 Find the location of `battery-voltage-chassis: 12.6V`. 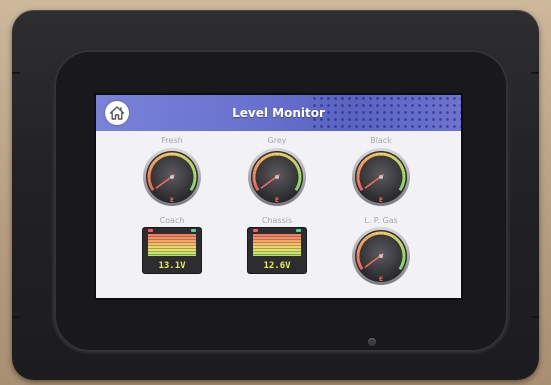

battery-voltage-chassis: 12.6V is located at coordinates (277, 266).